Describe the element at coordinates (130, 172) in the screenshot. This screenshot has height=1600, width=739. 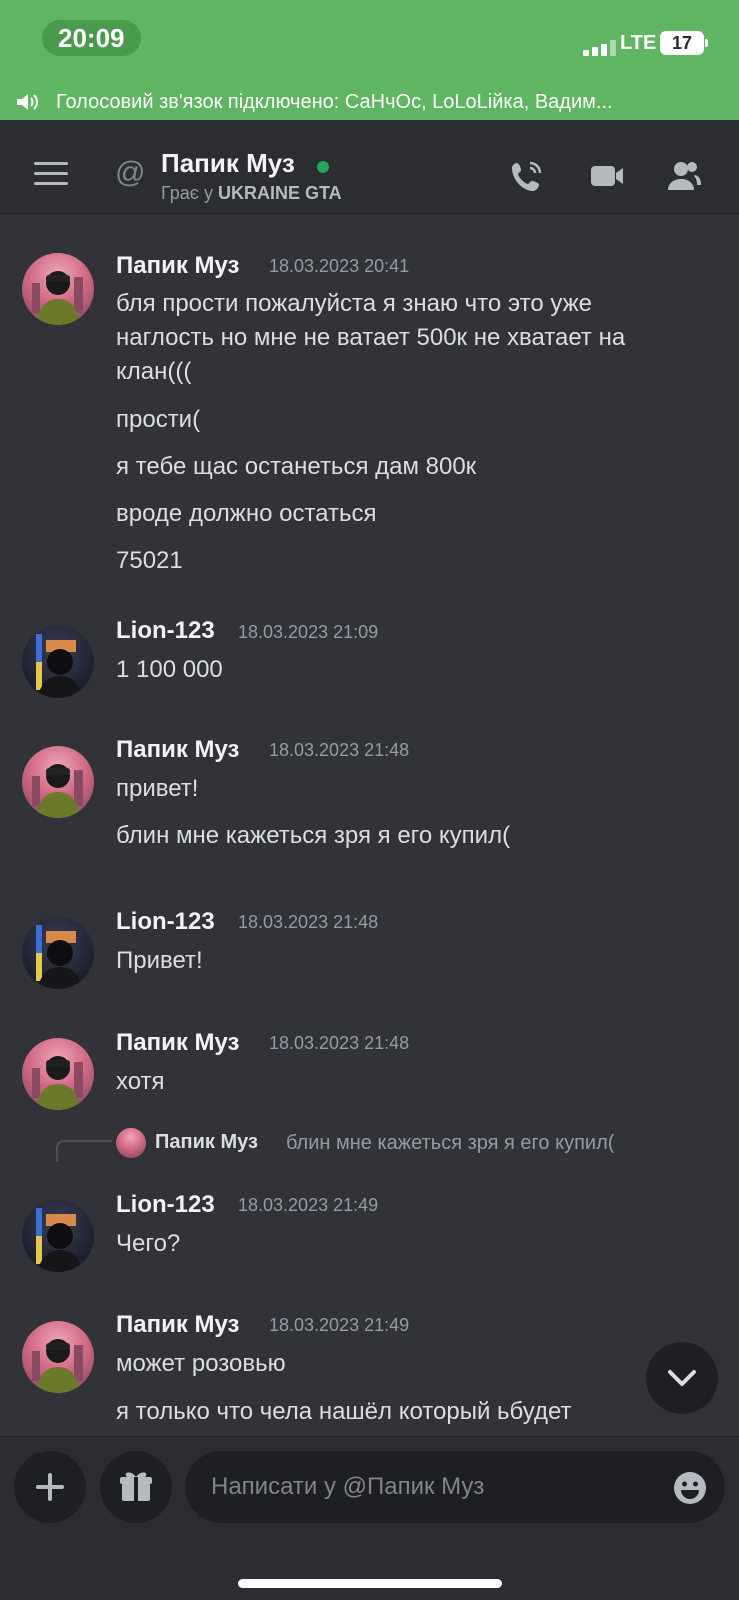
I see `at-icon: @` at that location.